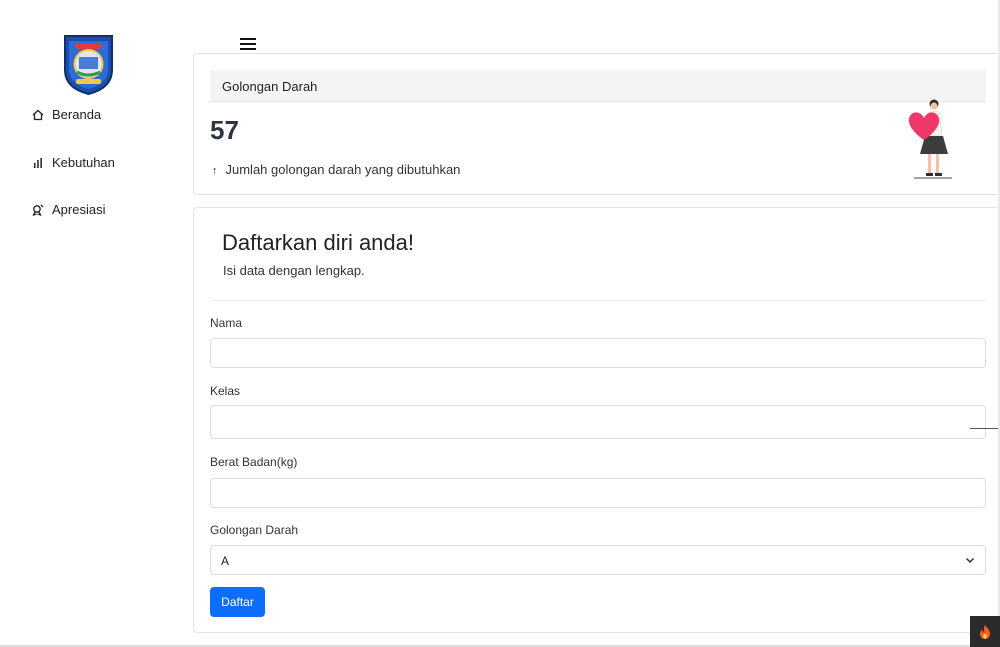  Describe the element at coordinates (224, 130) in the screenshot. I see `stat-value: 57` at that location.